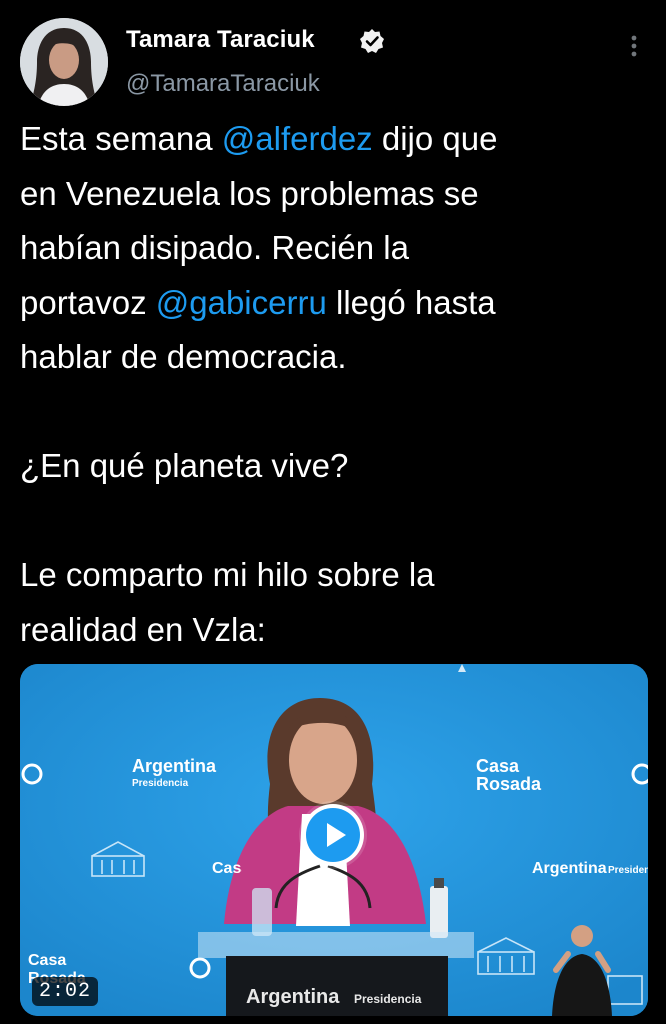 This screenshot has height=1024, width=666. Describe the element at coordinates (227, 574) in the screenshot. I see `tweet-line: Le comparto mi hilo sobre la` at that location.